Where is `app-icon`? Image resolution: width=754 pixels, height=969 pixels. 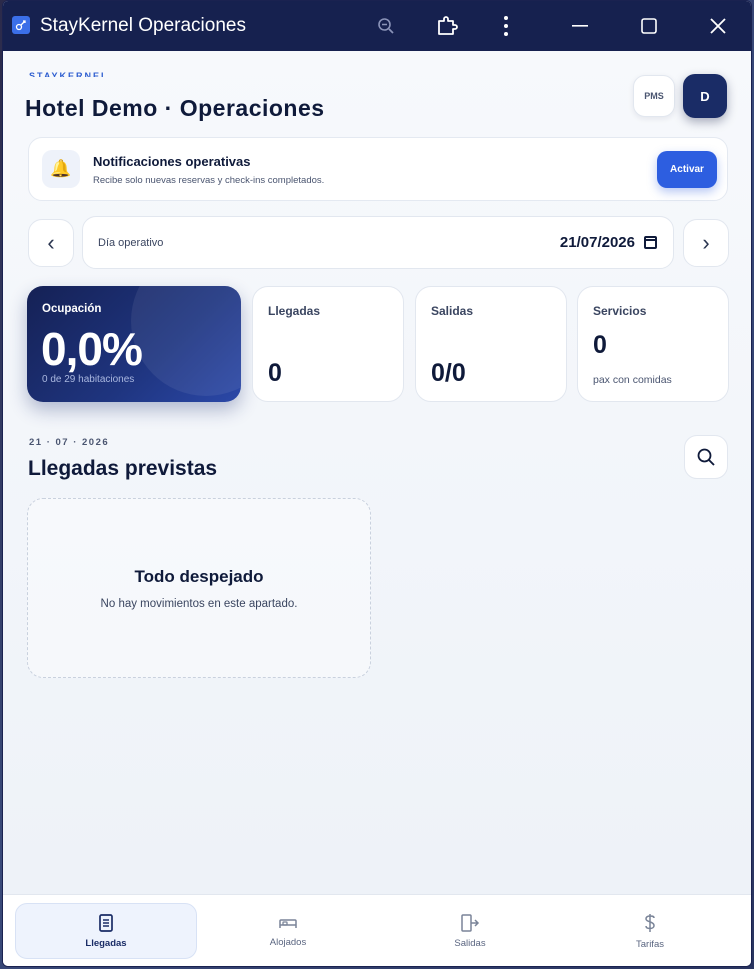 app-icon is located at coordinates (21, 25).